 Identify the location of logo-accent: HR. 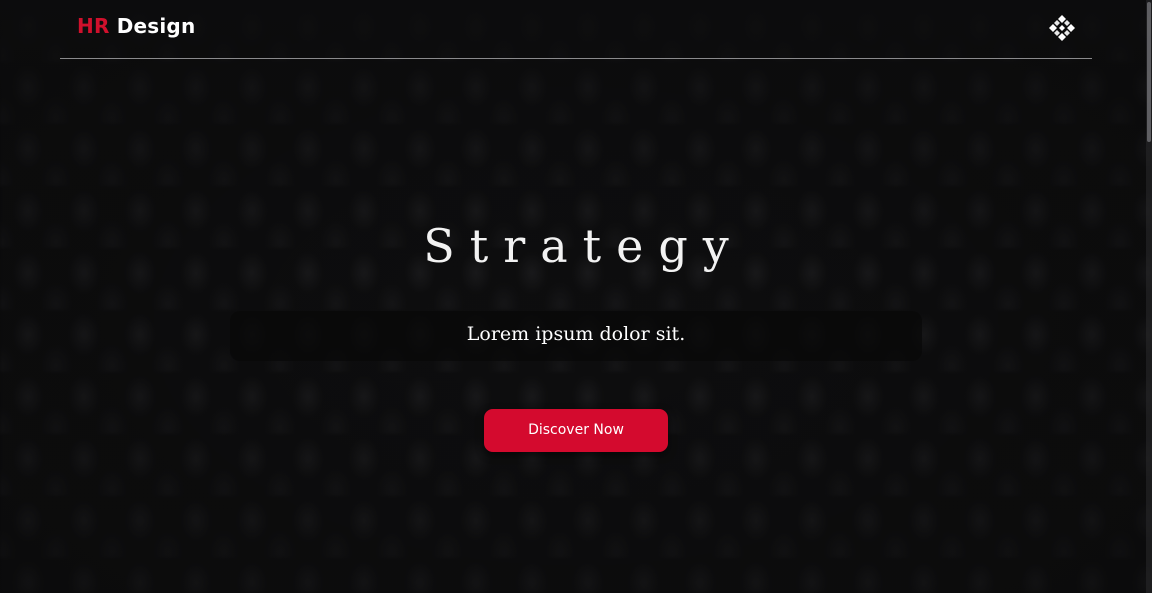
(93, 26).